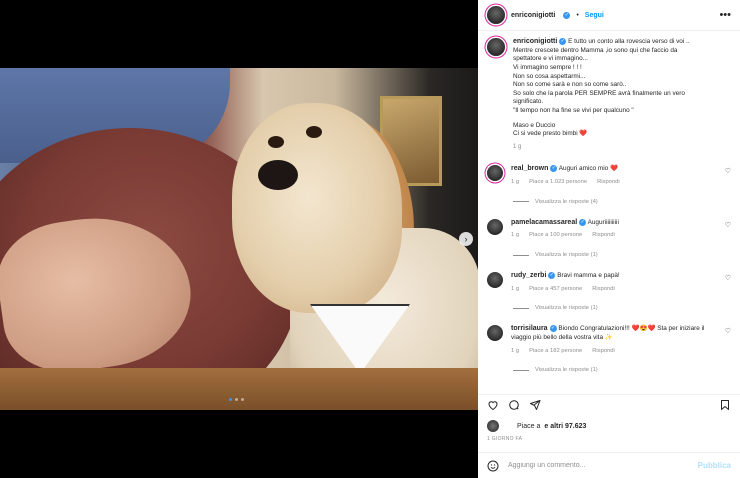 Image resolution: width=740 pixels, height=478 pixels. Describe the element at coordinates (565, 426) in the screenshot. I see `likes-others: e altri 97.623` at that location.